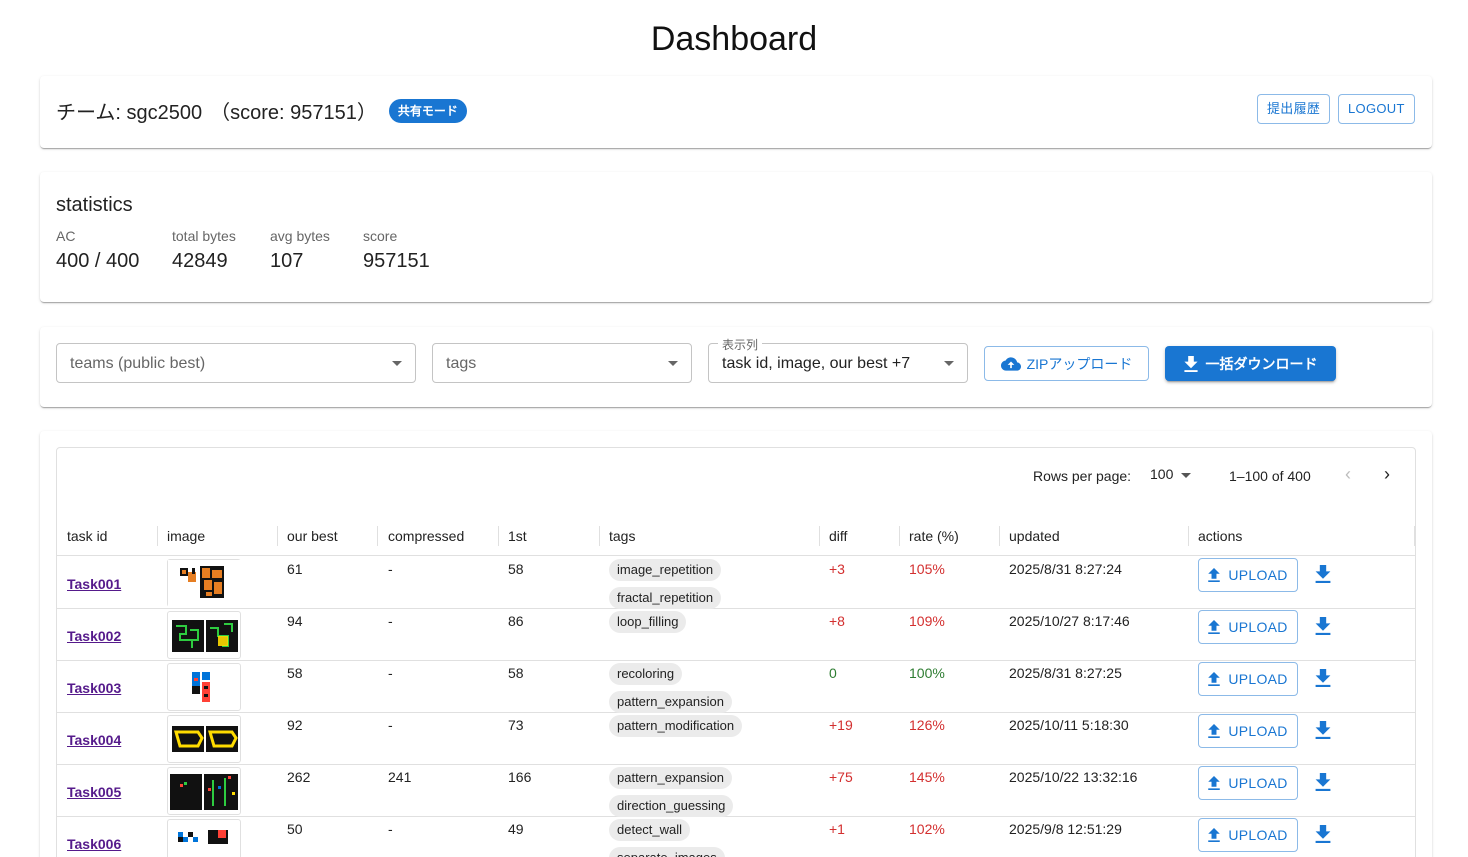 Image resolution: width=1468 pixels, height=857 pixels. What do you see at coordinates (927, 569) in the screenshot?
I see `rate-cell: 105%` at bounding box center [927, 569].